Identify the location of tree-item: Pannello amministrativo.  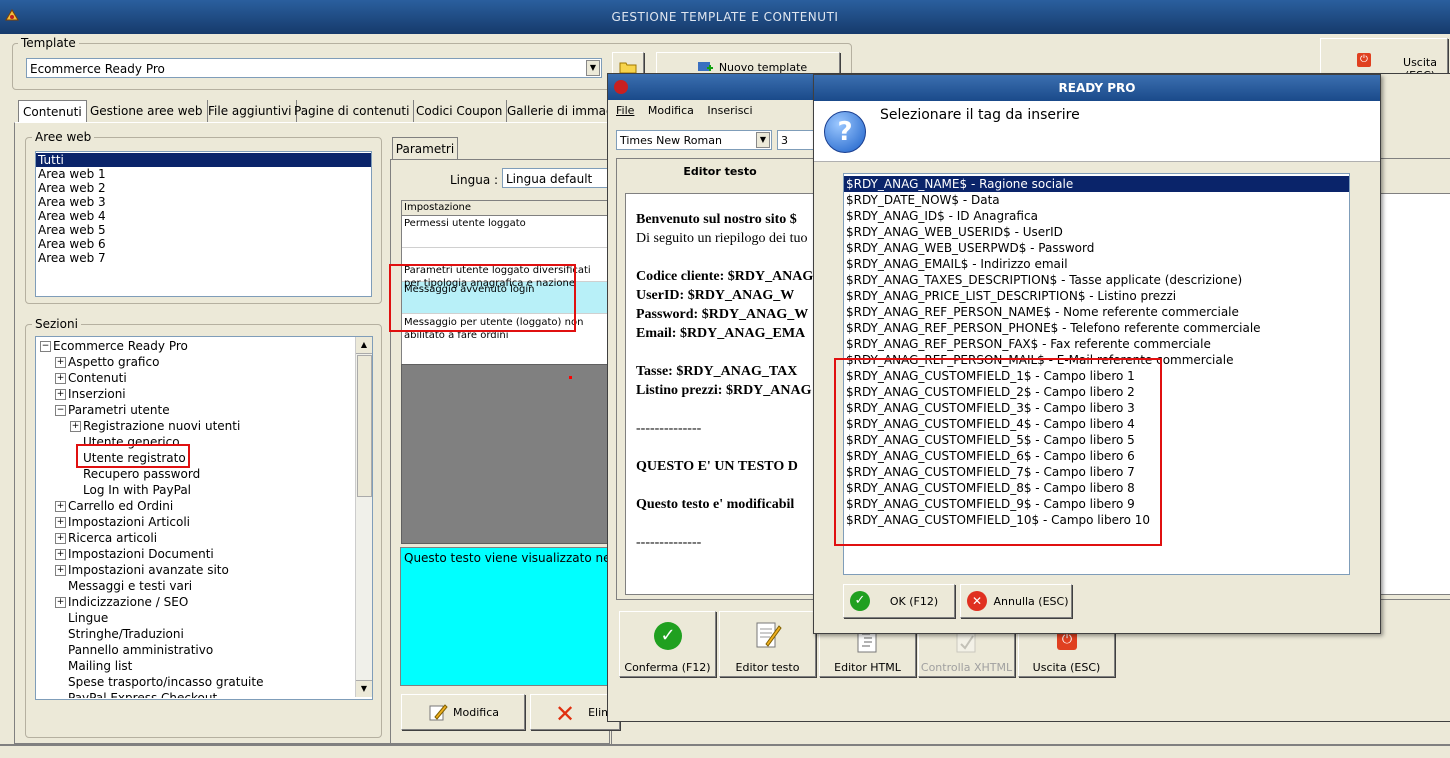
(134, 650).